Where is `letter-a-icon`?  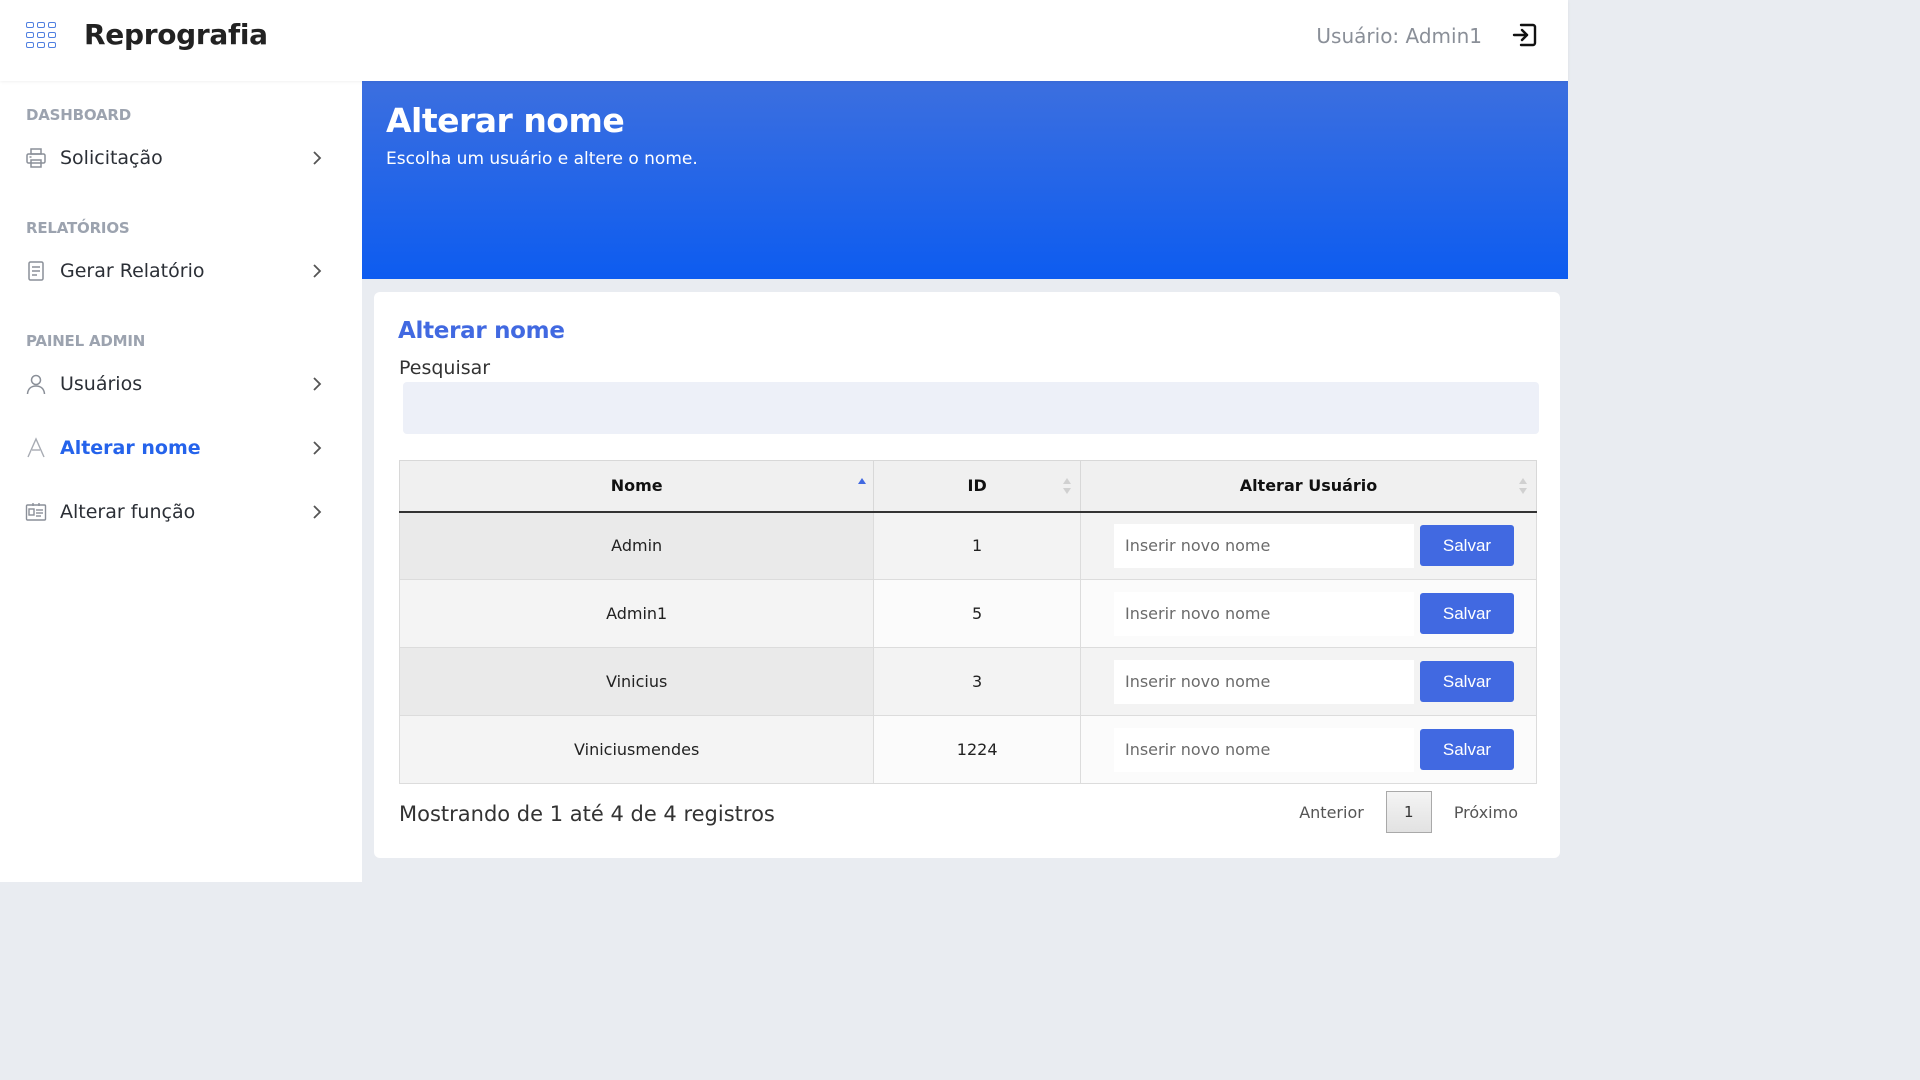 letter-a-icon is located at coordinates (36, 448).